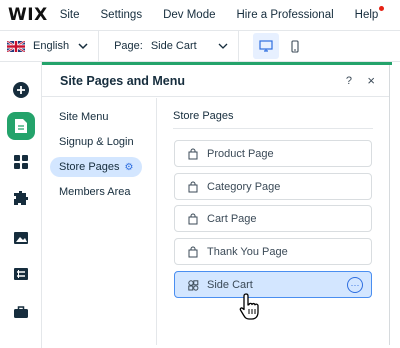 Image resolution: width=400 pixels, height=348 pixels. Describe the element at coordinates (249, 306) in the screenshot. I see `hand-cursor-icon` at that location.